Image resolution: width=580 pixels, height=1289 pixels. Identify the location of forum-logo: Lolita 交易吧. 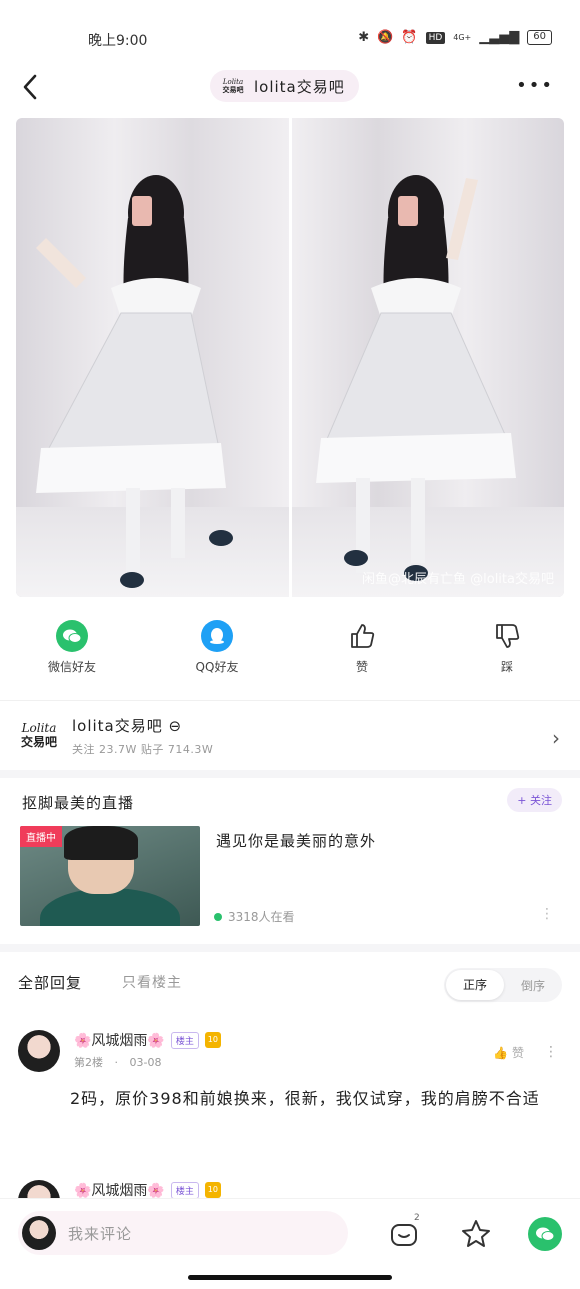
(233, 86).